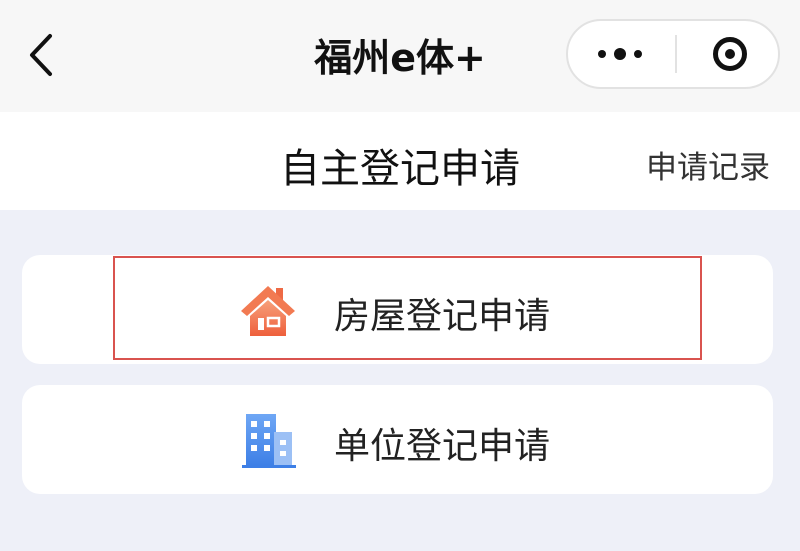 The width and height of the screenshot is (800, 551). I want to click on house-registration-label: 房屋登记申请, so click(442, 316).